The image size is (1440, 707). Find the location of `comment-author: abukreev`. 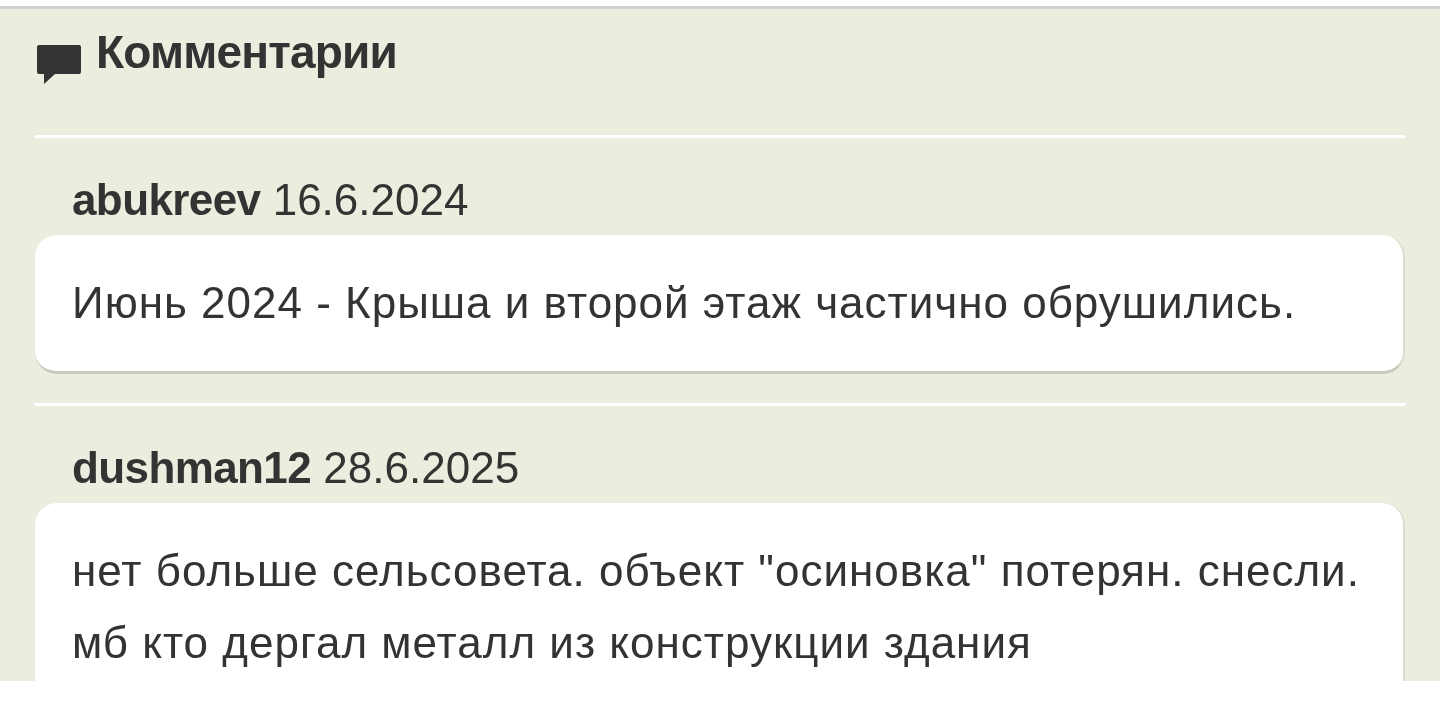

comment-author: abukreev is located at coordinates (166, 199).